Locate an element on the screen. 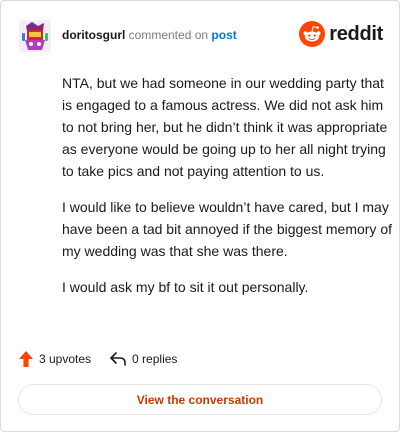  upvote-arrow-icon is located at coordinates (26, 359).